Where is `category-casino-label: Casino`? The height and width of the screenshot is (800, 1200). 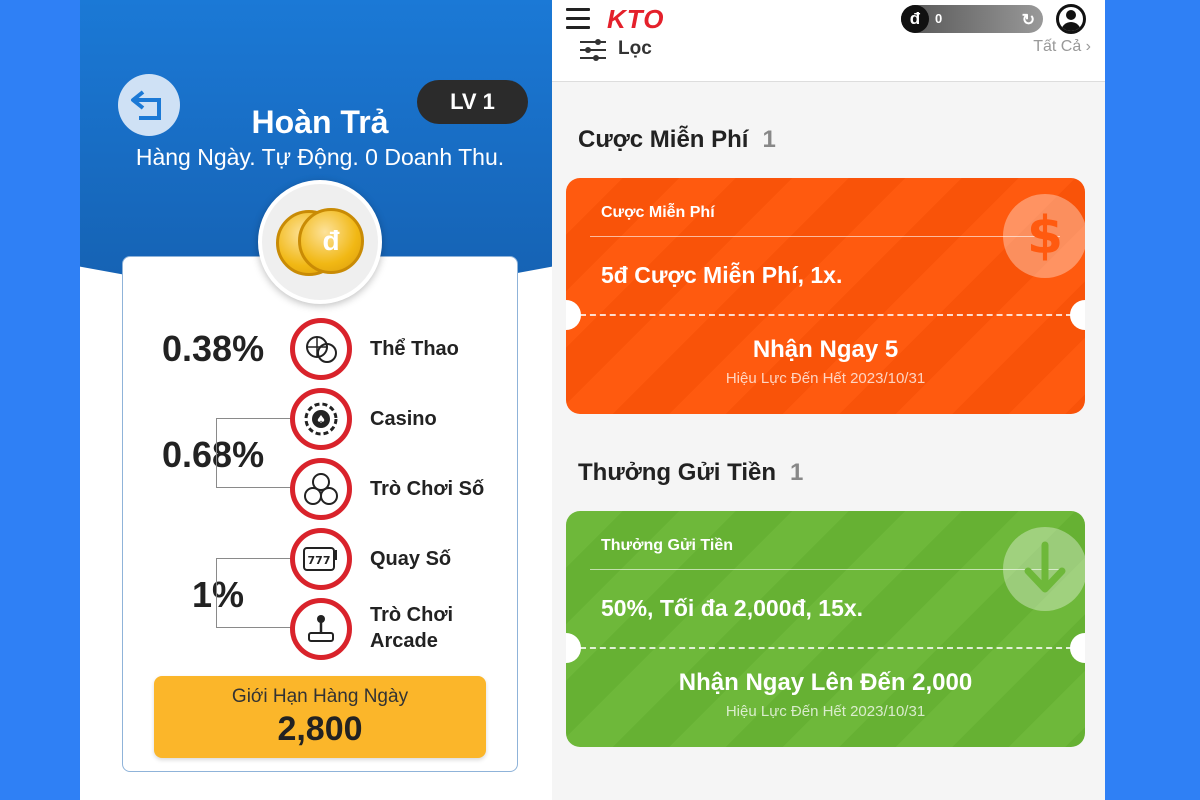 category-casino-label: Casino is located at coordinates (403, 419).